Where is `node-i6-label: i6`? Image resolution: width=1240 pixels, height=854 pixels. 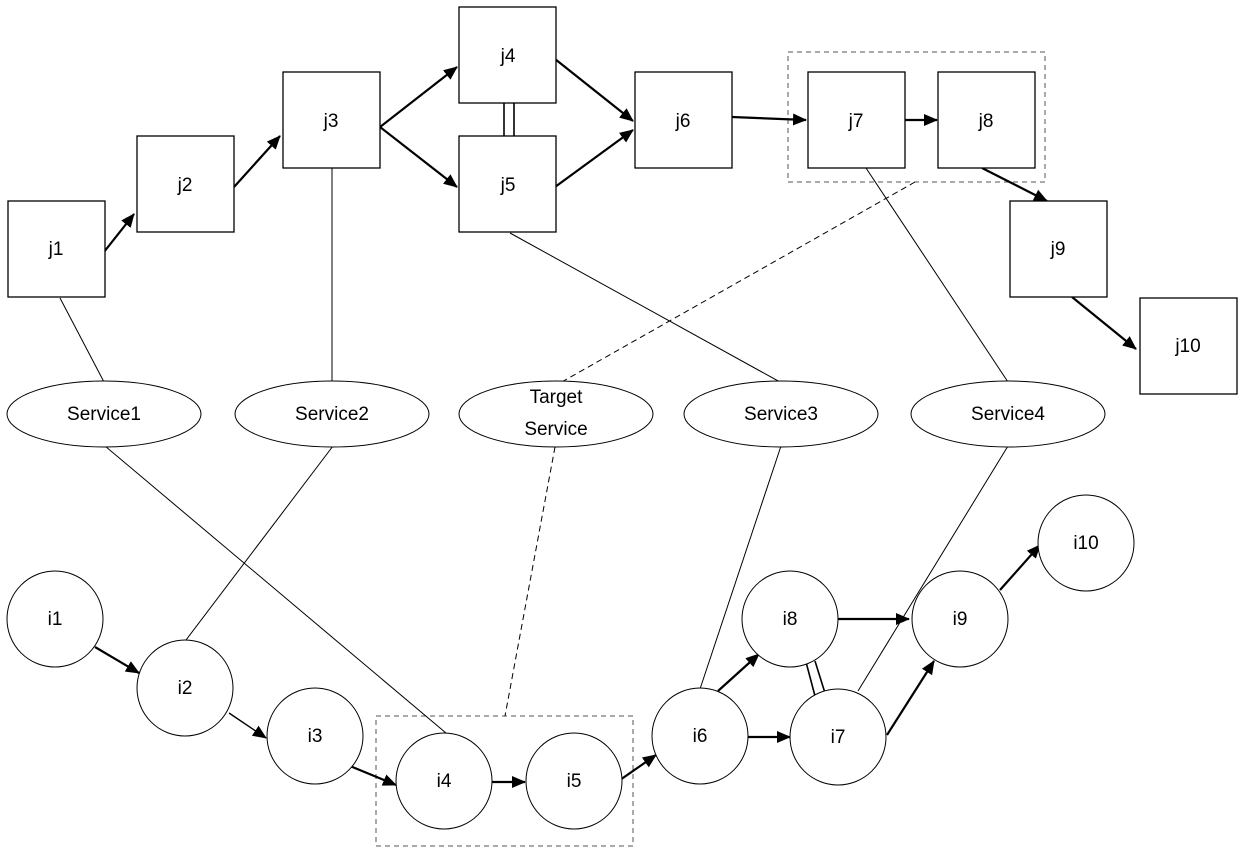 node-i6-label: i6 is located at coordinates (700, 736).